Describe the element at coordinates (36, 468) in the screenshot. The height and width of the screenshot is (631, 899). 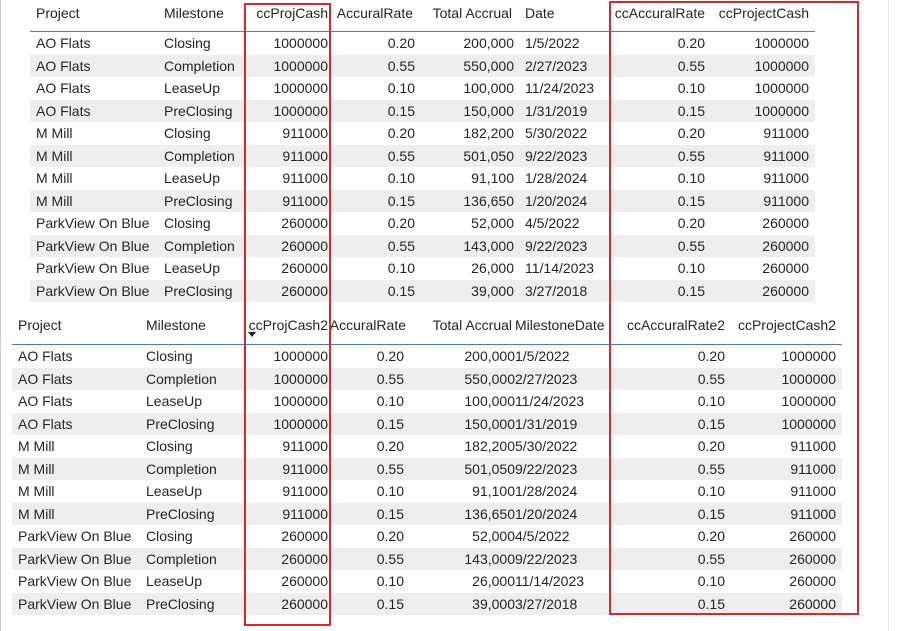
I see `cell-project: M Mill` at that location.